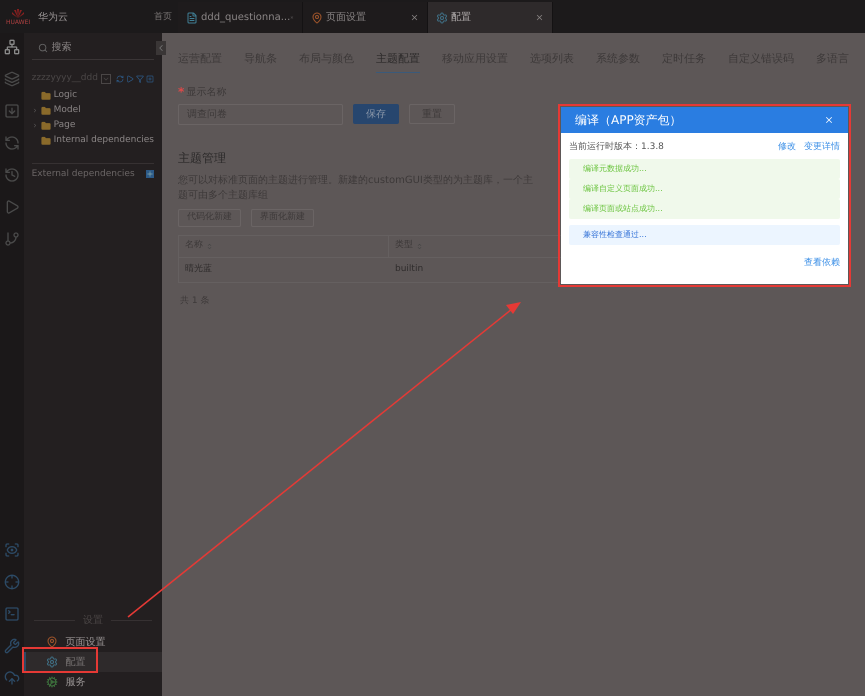 Image resolution: width=865 pixels, height=696 pixels. Describe the element at coordinates (490, 17) in the screenshot. I see `editor-tab: 配置` at that location.